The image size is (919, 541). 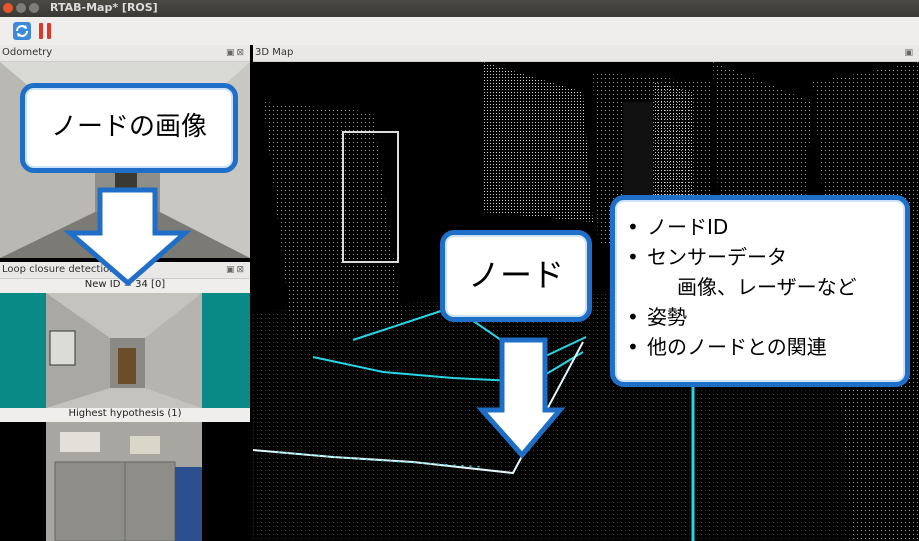 I want to click on down-arrow-node-image, so click(x=127, y=237).